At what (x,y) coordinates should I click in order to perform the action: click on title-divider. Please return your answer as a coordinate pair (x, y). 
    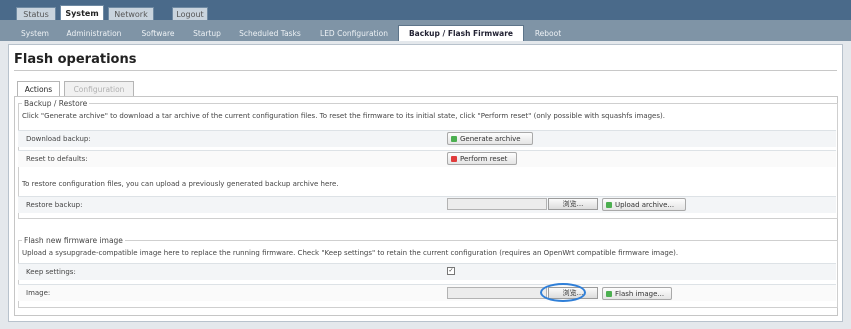
    Looking at the image, I should click on (425, 70).